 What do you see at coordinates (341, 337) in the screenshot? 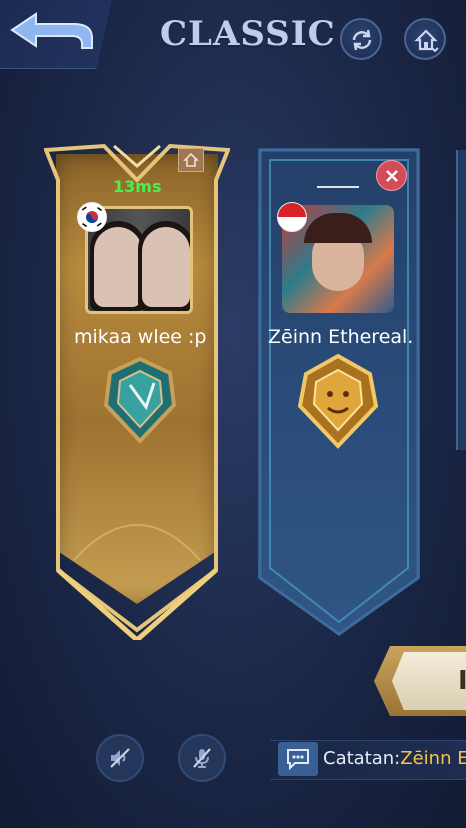
I see `player-2-name: Zēinn Ethereal.` at bounding box center [341, 337].